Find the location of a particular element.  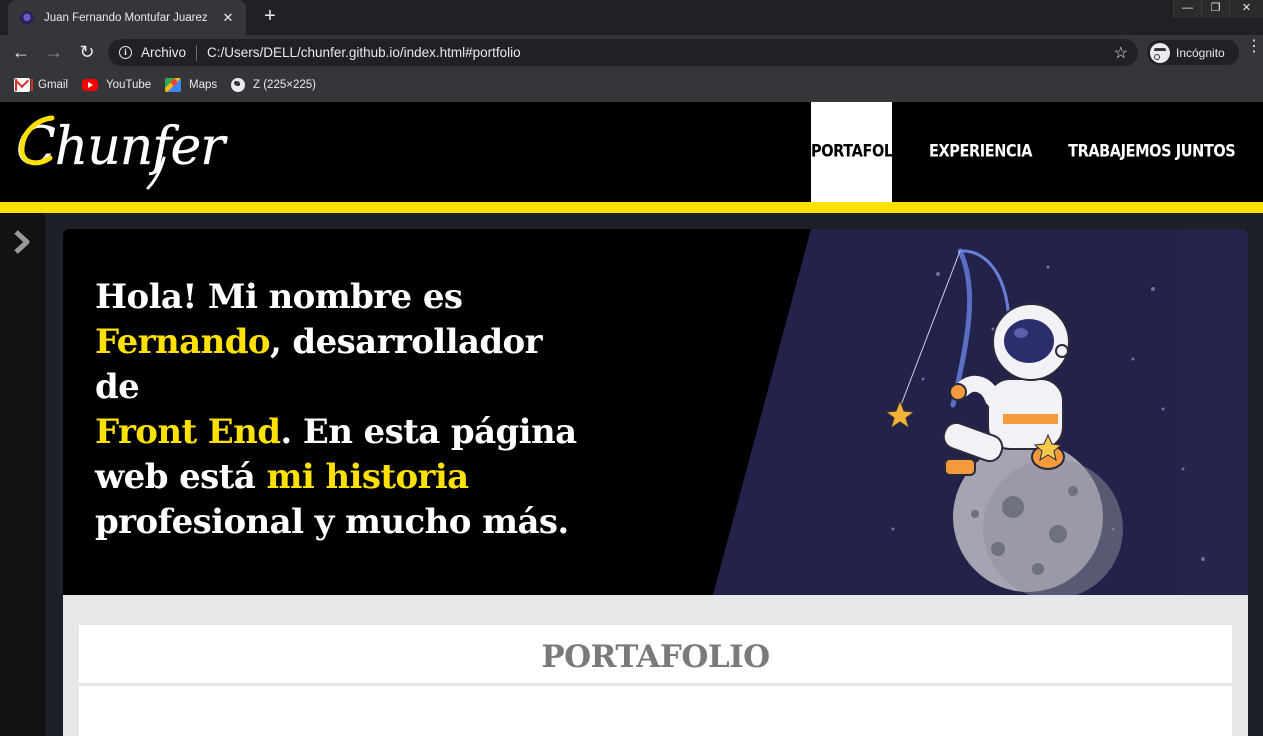

omnibox-divider is located at coordinates (197, 52).